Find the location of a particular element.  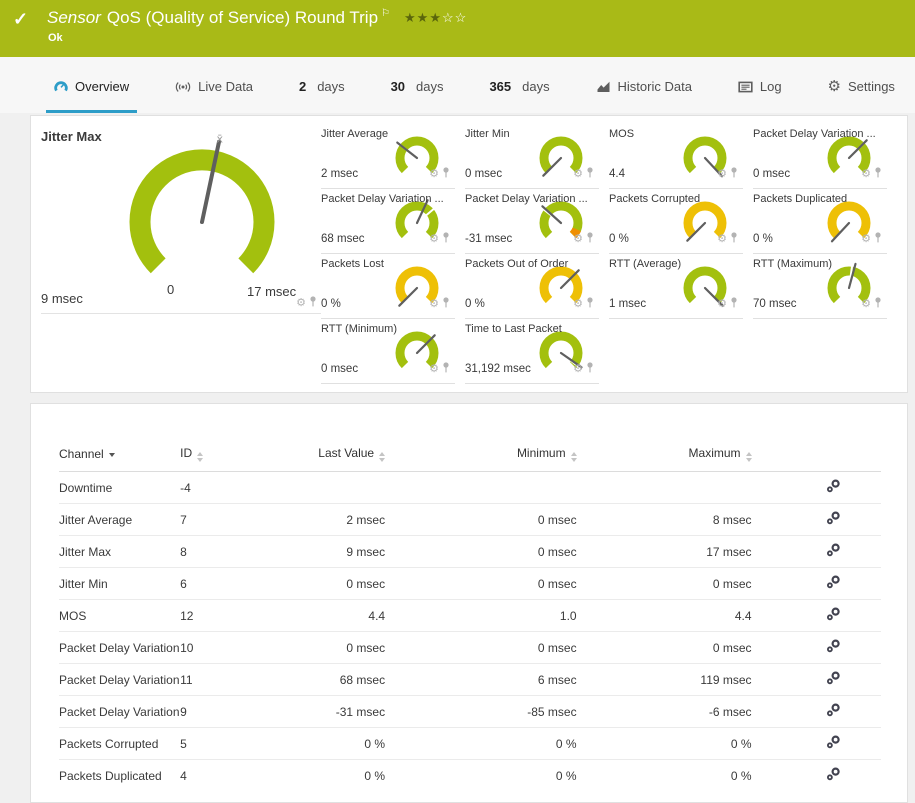

gauge-tile: Packets Lost 0 % ⚙ is located at coordinates (388, 286).